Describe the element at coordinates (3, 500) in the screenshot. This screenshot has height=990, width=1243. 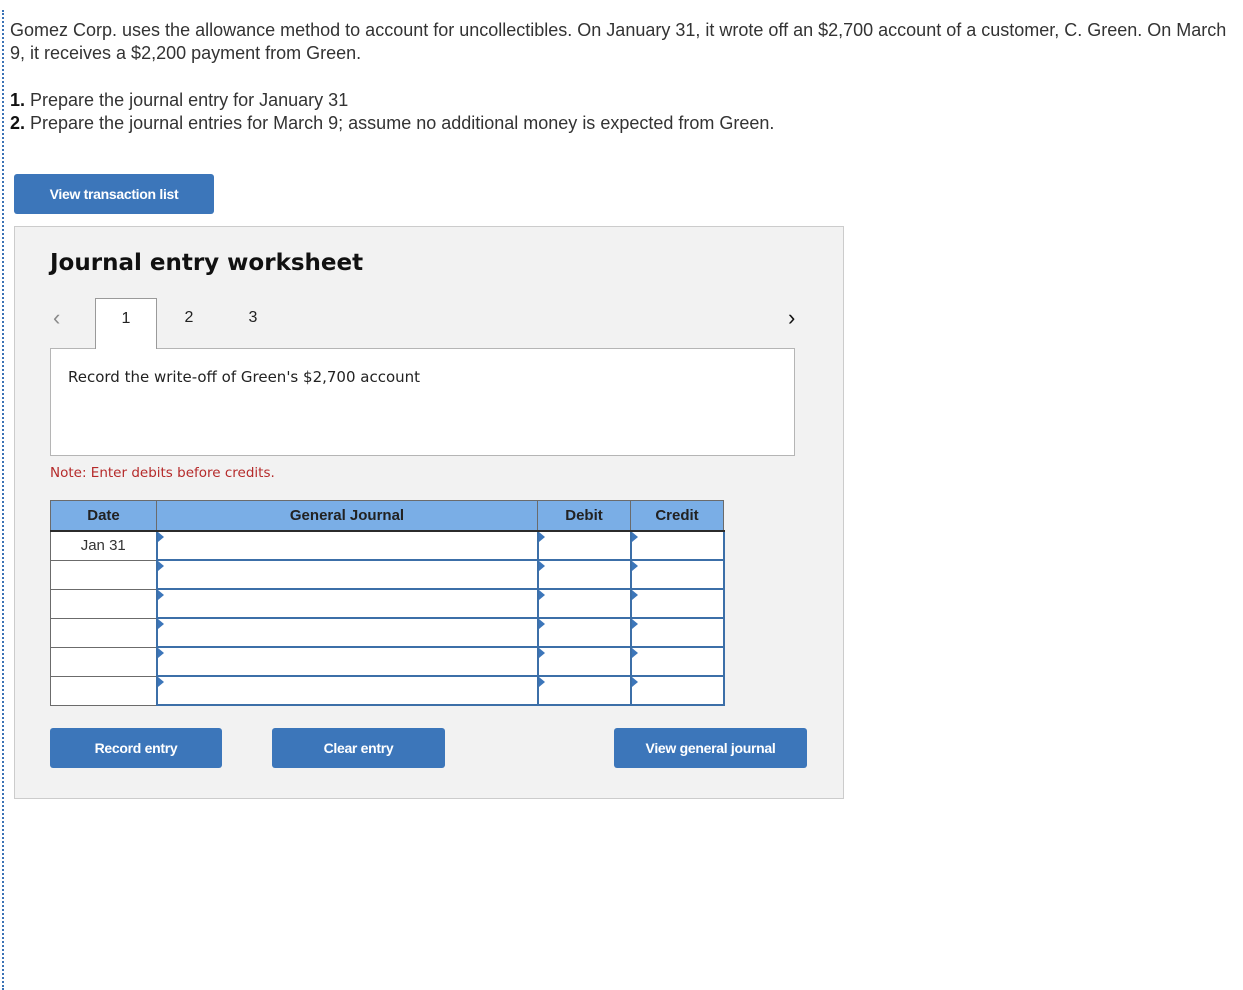
I see `left-border-rule` at that location.